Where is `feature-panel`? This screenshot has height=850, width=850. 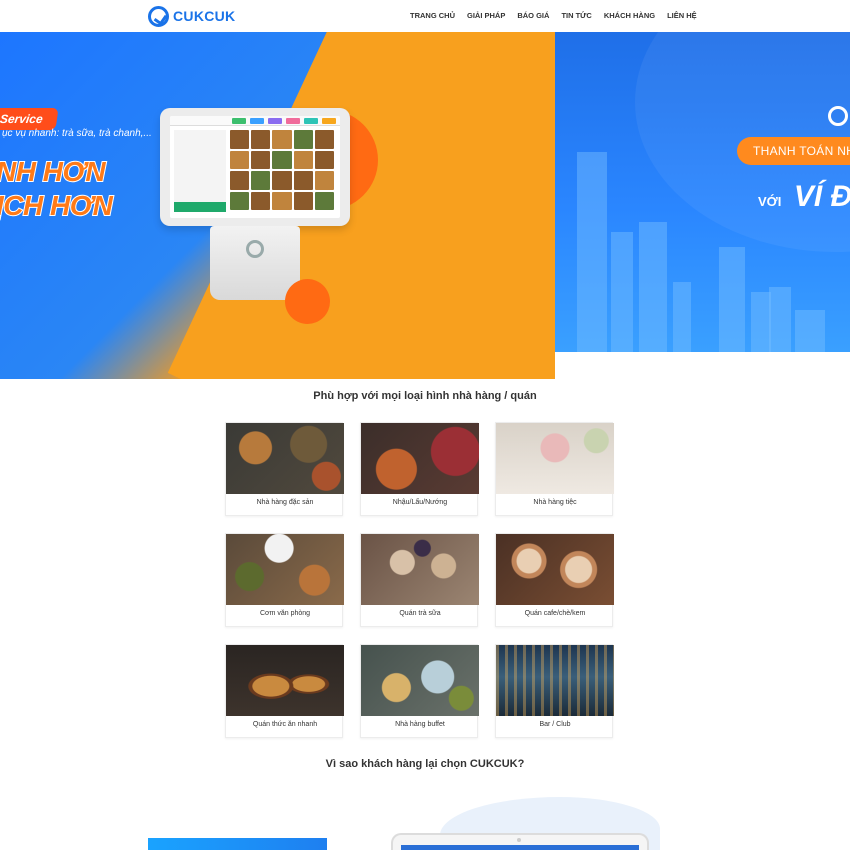 feature-panel is located at coordinates (237, 844).